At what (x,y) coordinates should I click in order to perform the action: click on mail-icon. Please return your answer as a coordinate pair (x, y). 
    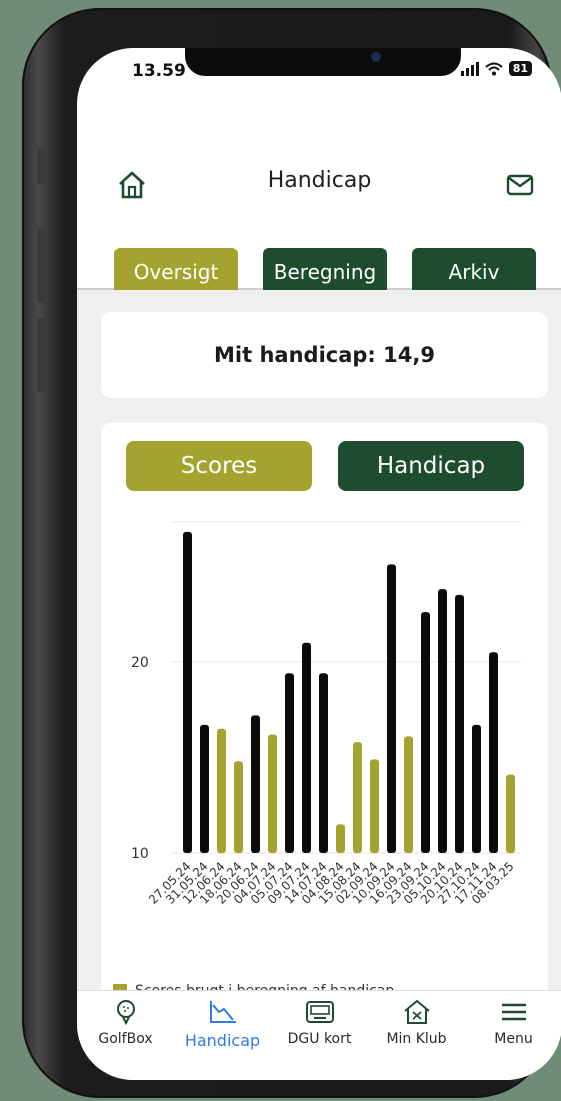
    Looking at the image, I should click on (520, 185).